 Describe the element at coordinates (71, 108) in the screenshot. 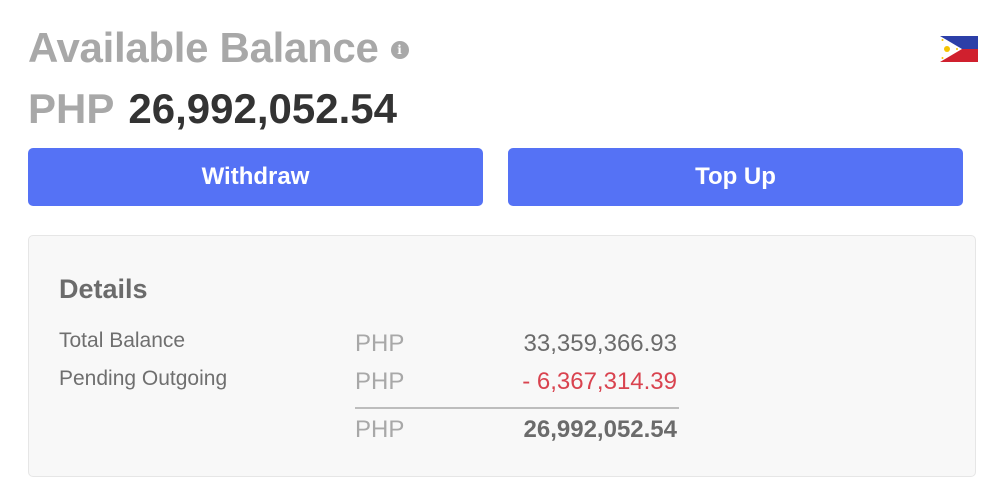

I see `balance-currency: PHP` at that location.